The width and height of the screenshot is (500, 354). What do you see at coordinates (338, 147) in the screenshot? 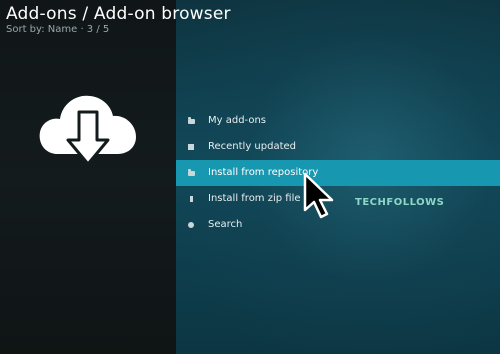
I see `menu-item-recently-updated: Recently updated` at bounding box center [338, 147].